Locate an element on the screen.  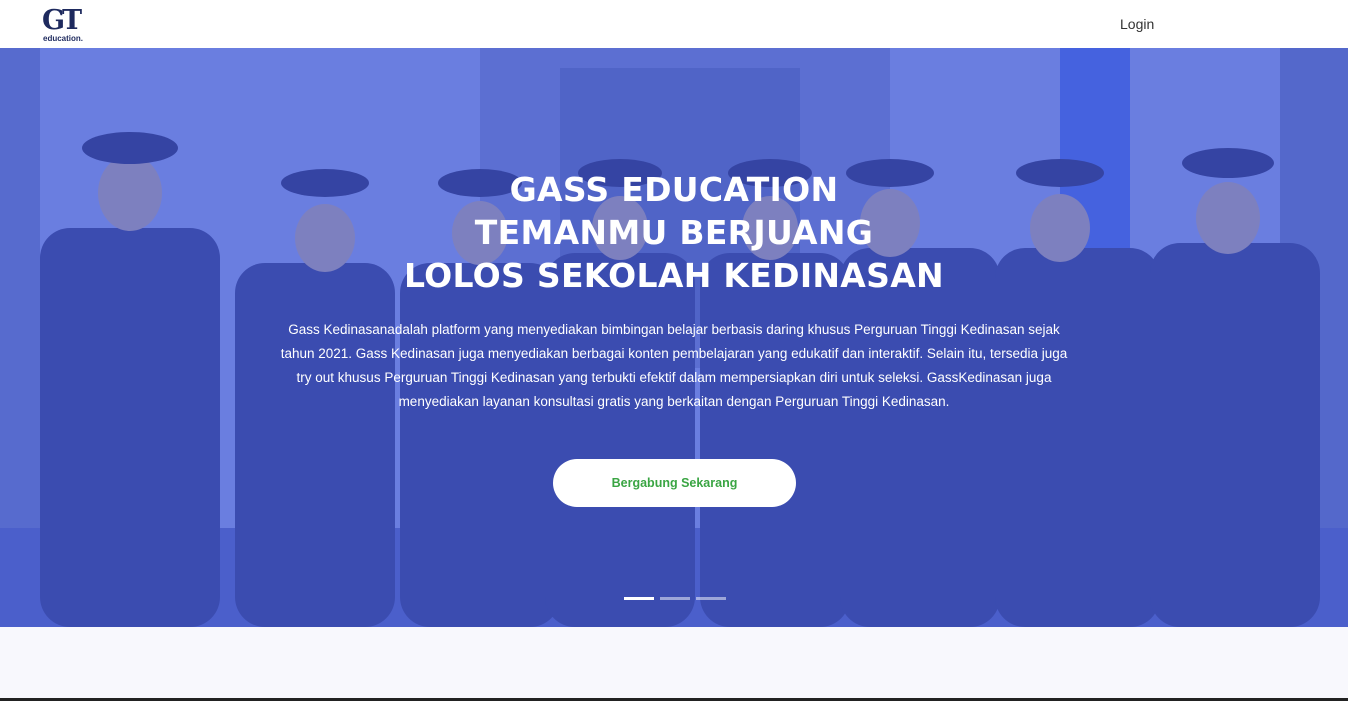
brand-logo: GT education. is located at coordinates (67, 25).